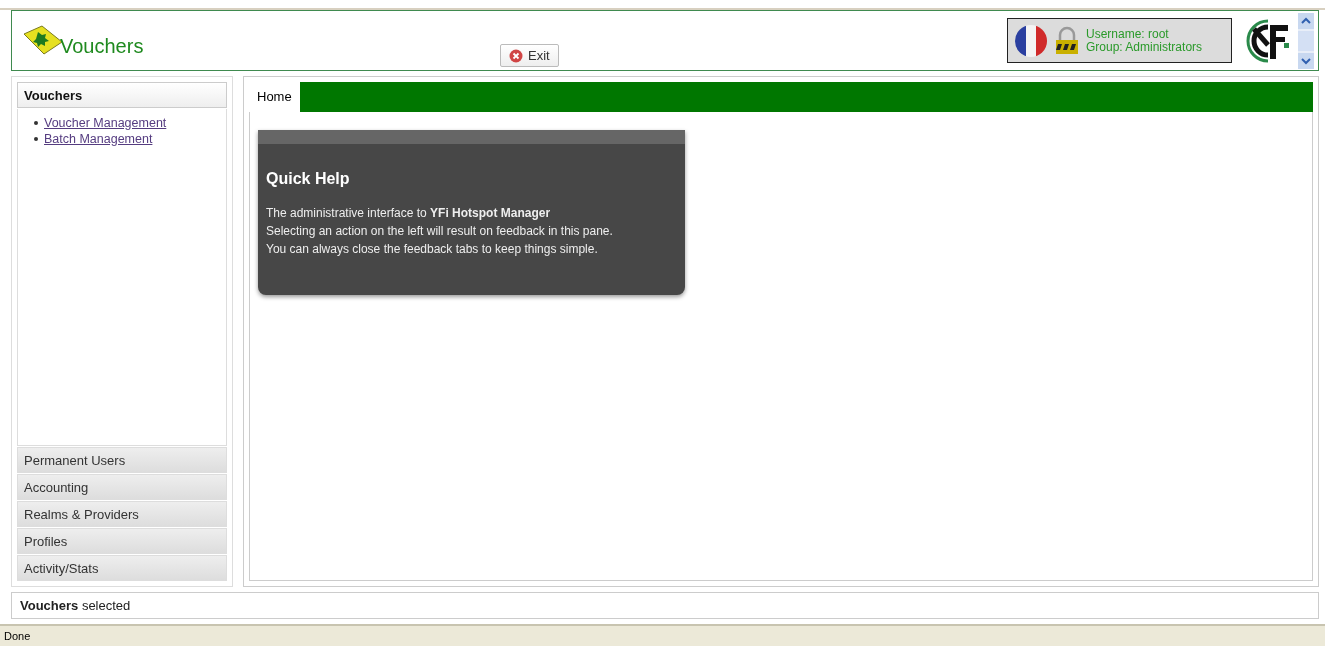 The width and height of the screenshot is (1325, 646). What do you see at coordinates (432, 249) in the screenshot?
I see `help-text: You can always close the feedback tabs to keep things simple.` at bounding box center [432, 249].